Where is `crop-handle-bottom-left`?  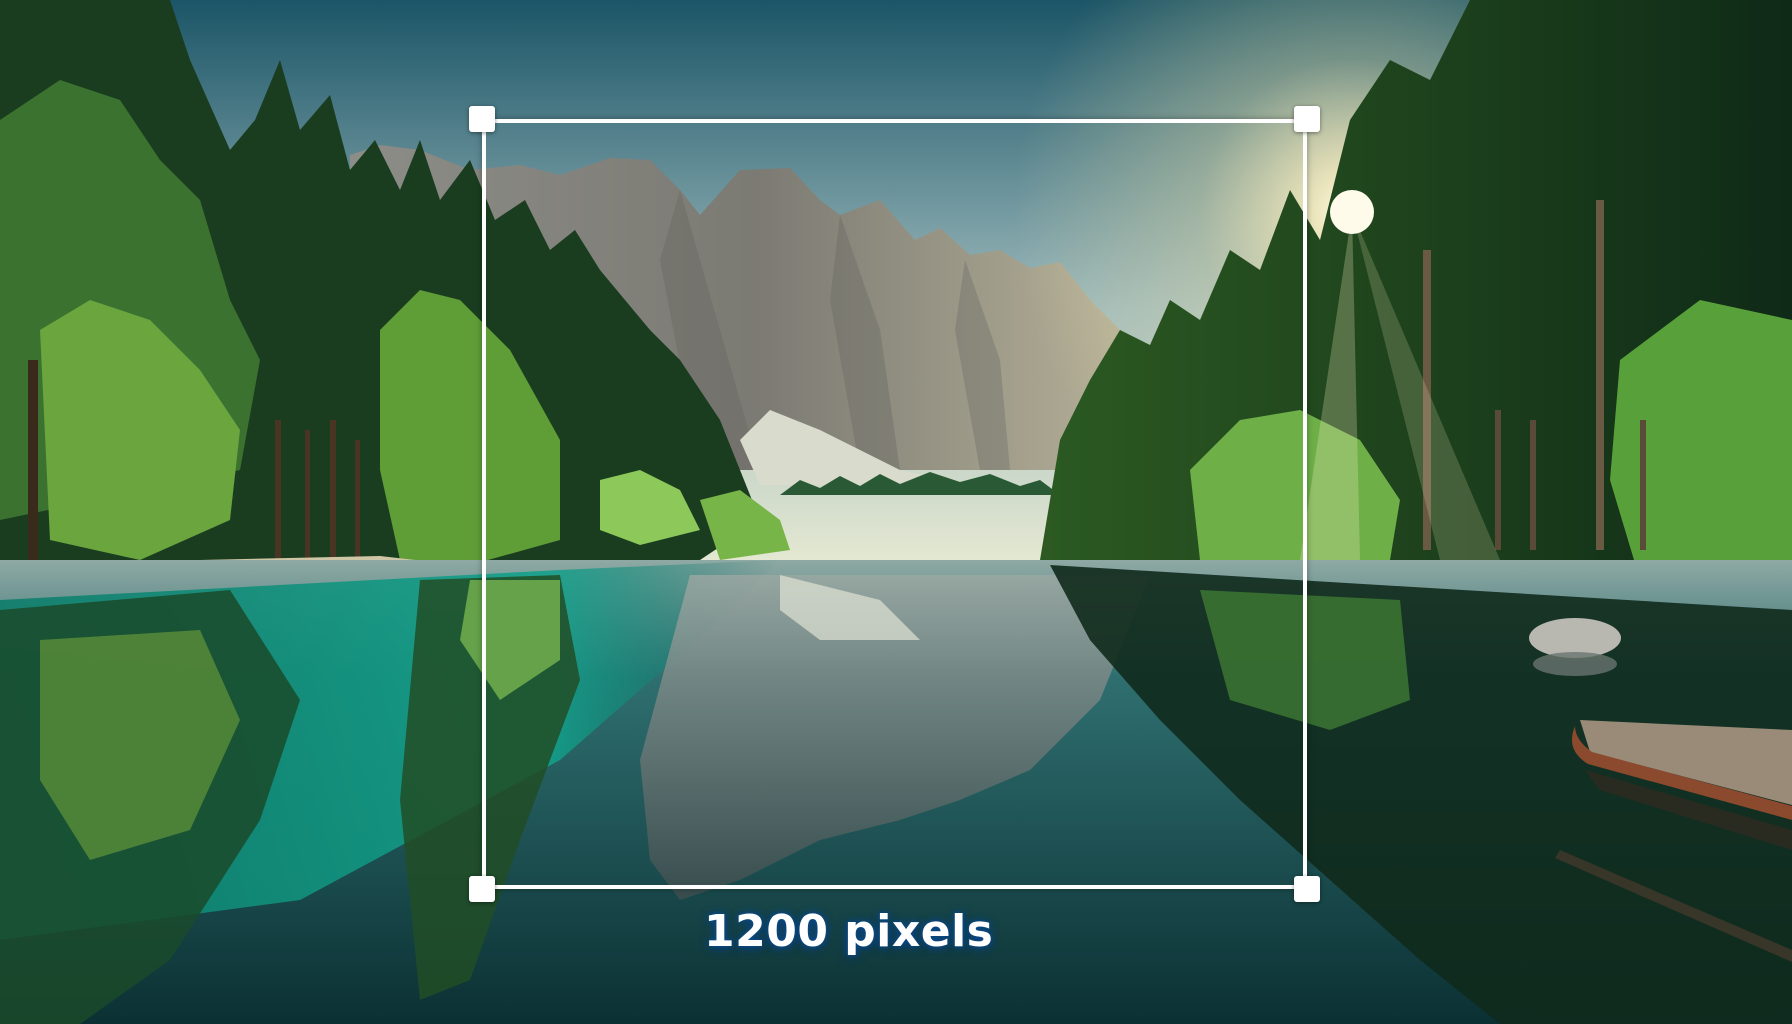 crop-handle-bottom-left is located at coordinates (482, 889).